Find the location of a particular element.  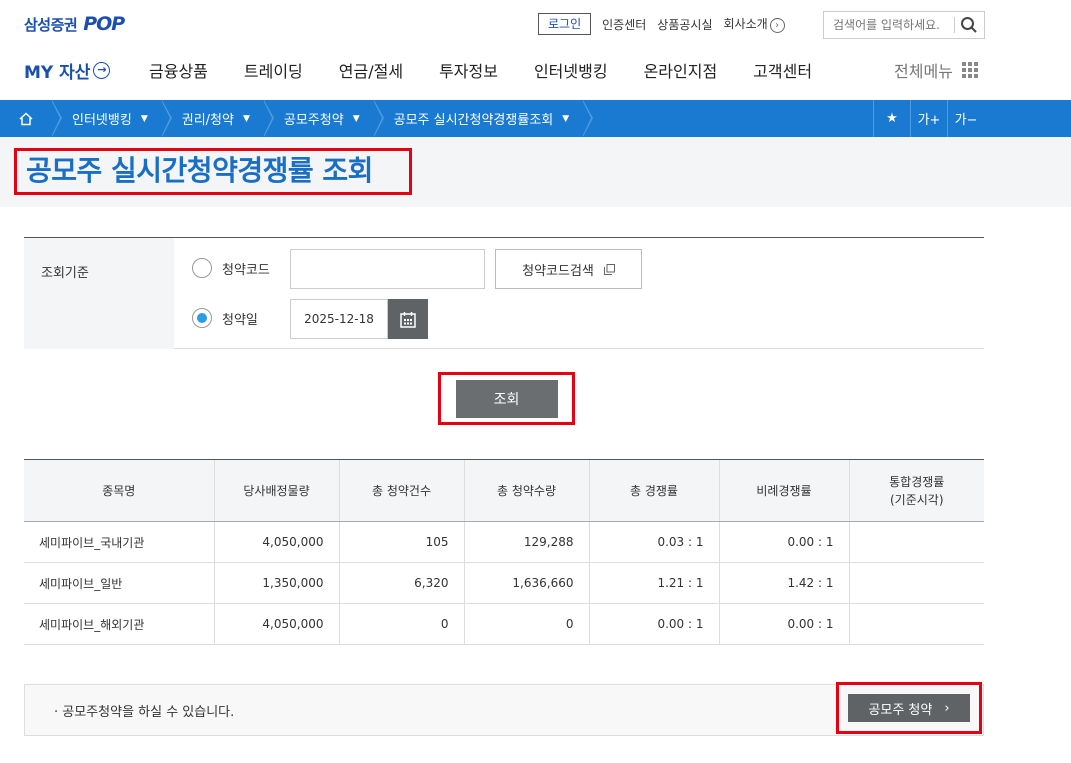

search-form: 조회기준 청약코드 청약코드검색 청약일 2025-12-18 is located at coordinates (504, 293).